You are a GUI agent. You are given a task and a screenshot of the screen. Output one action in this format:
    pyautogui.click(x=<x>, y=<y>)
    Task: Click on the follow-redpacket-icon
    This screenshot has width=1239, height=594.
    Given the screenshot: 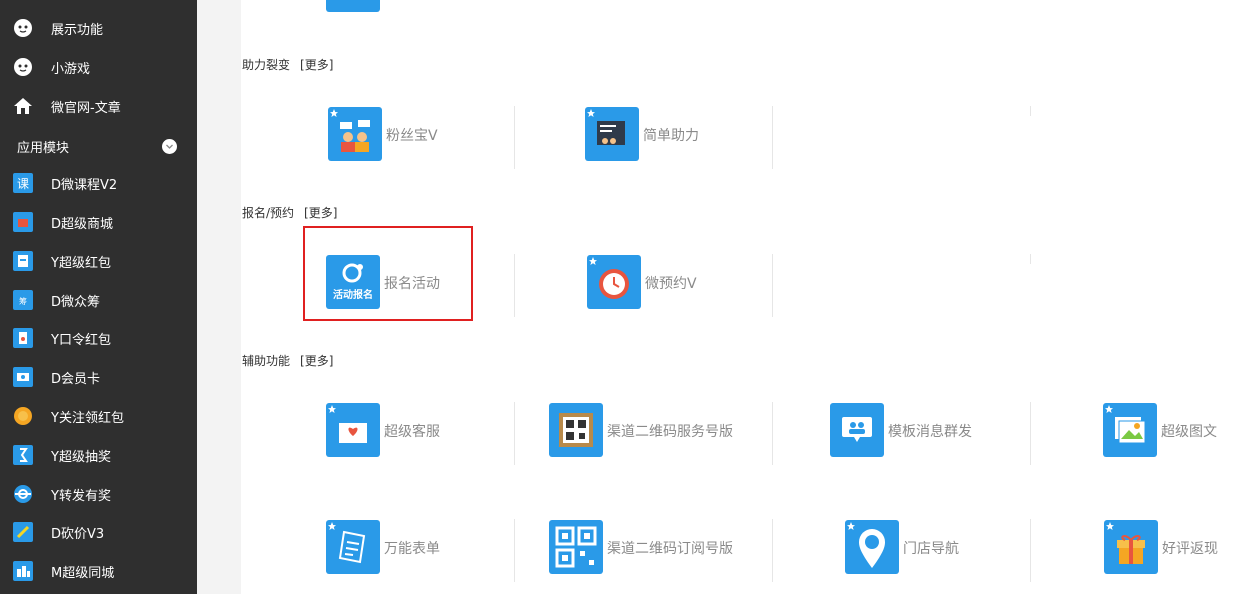 What is the action you would take?
    pyautogui.click(x=23, y=416)
    